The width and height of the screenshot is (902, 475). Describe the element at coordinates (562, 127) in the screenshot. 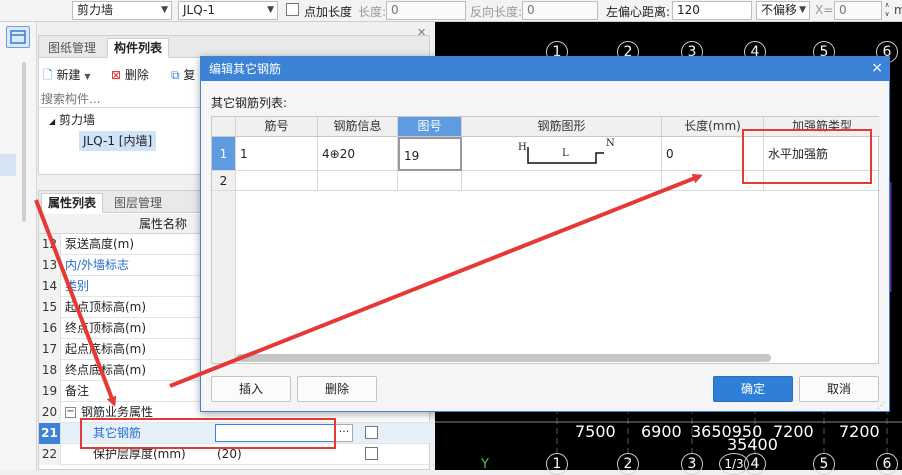

I see `col-header-shape: 钢筋图形` at that location.